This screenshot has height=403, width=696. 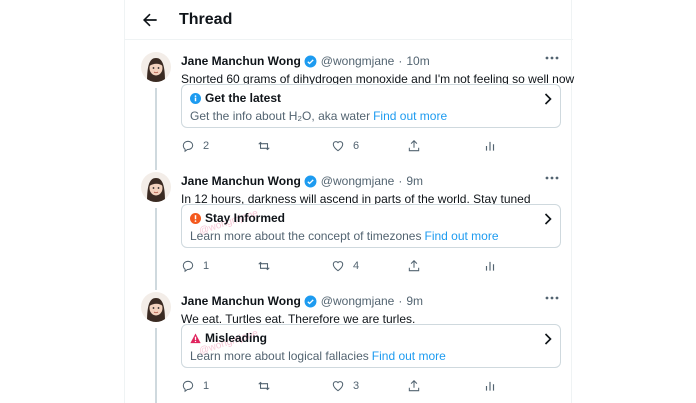 I want to click on tweet-actions: 1 3, so click(x=346, y=386).